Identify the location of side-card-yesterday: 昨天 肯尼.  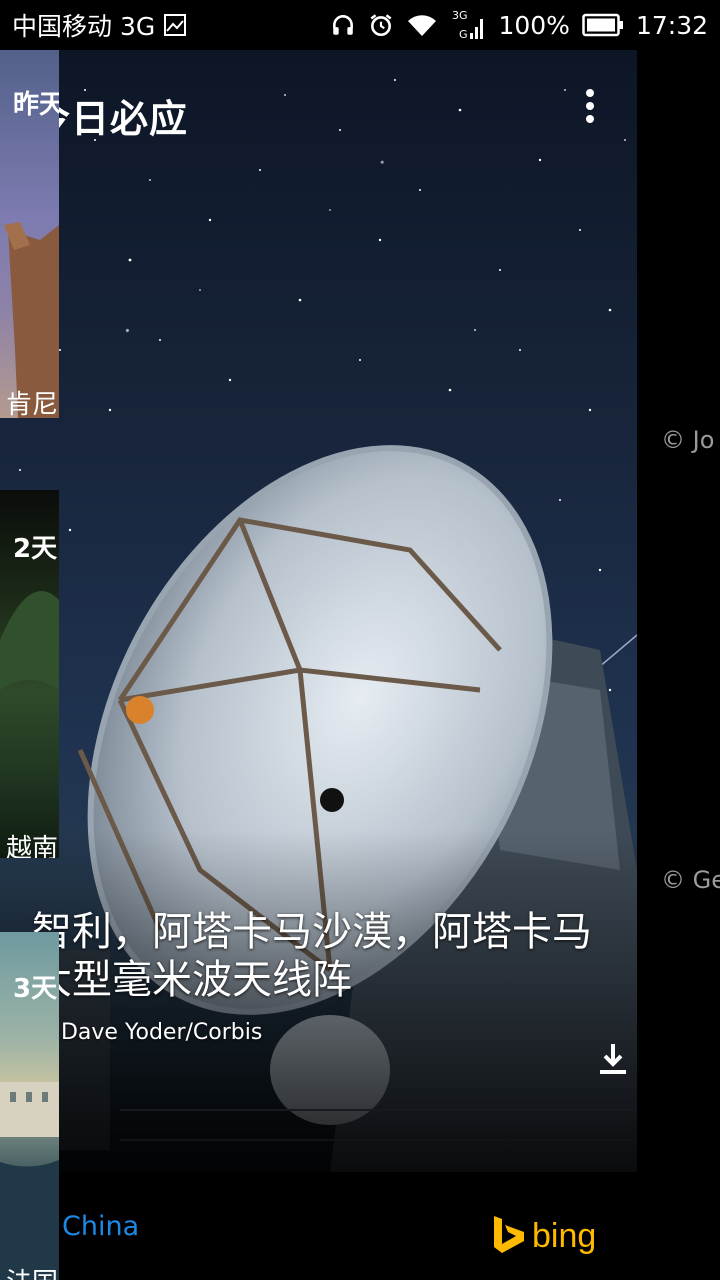
(29, 234).